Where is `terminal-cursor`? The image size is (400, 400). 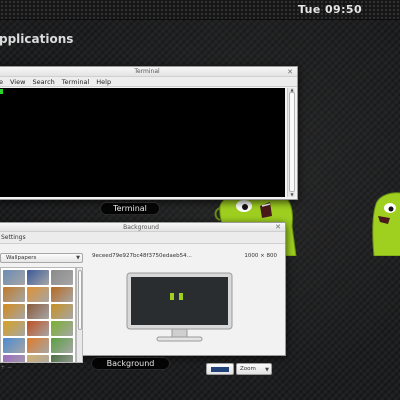 terminal-cursor is located at coordinates (1, 91).